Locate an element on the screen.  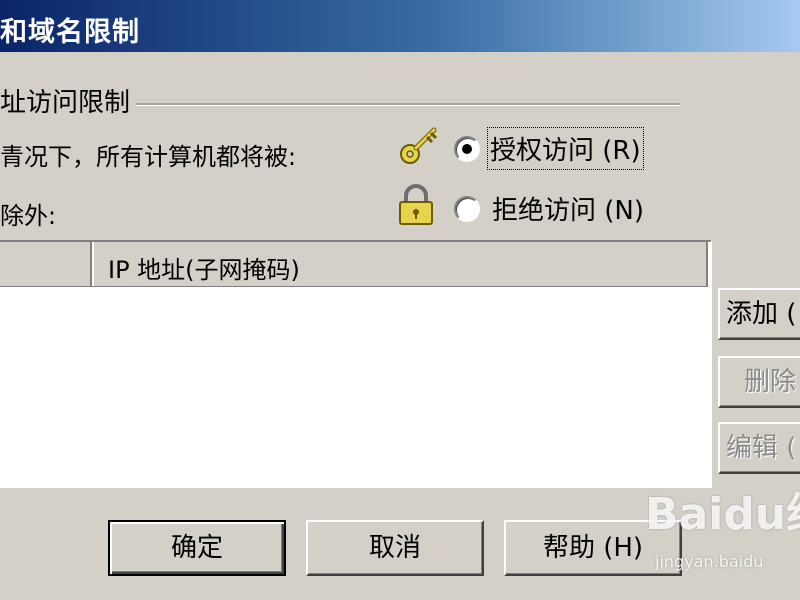
remove-button: 删除 is located at coordinates (759, 382).